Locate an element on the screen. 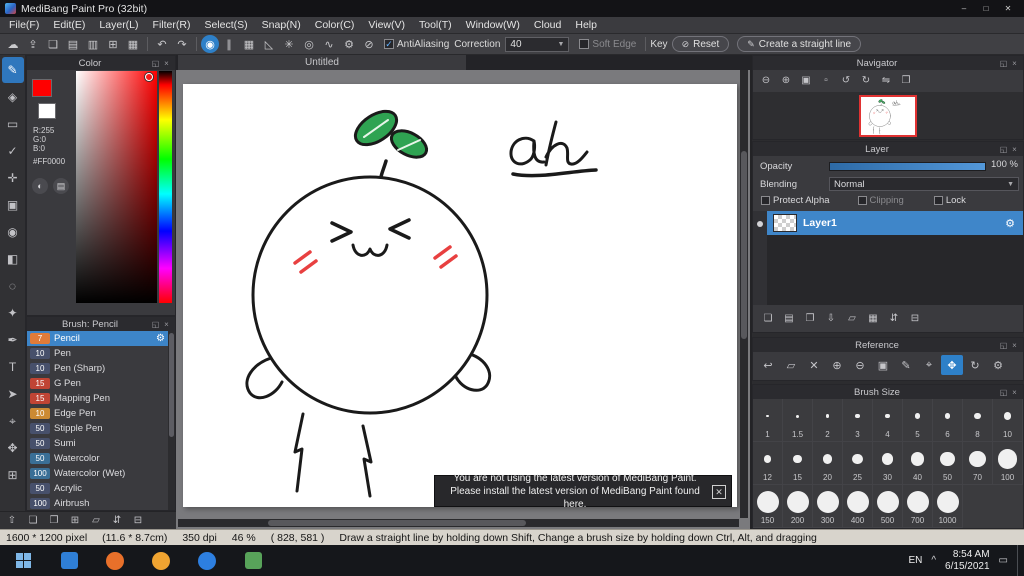 The width and height of the screenshot is (1024, 576). firefox-app-icon is located at coordinates (115, 560).